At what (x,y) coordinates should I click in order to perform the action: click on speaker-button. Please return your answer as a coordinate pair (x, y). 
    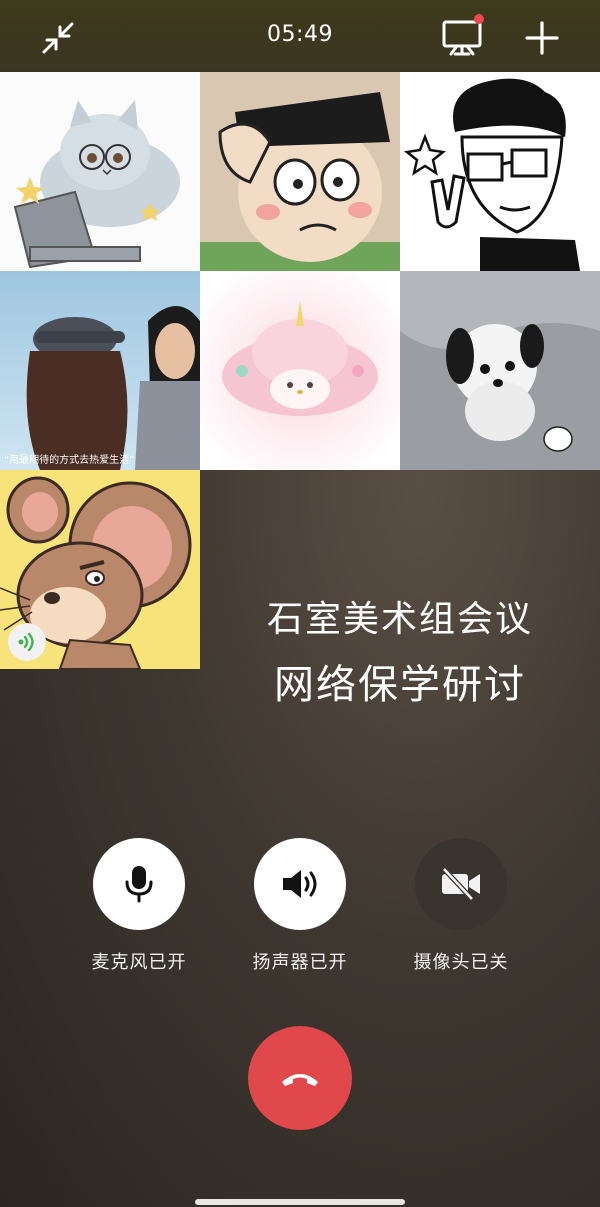
    Looking at the image, I should click on (300, 884).